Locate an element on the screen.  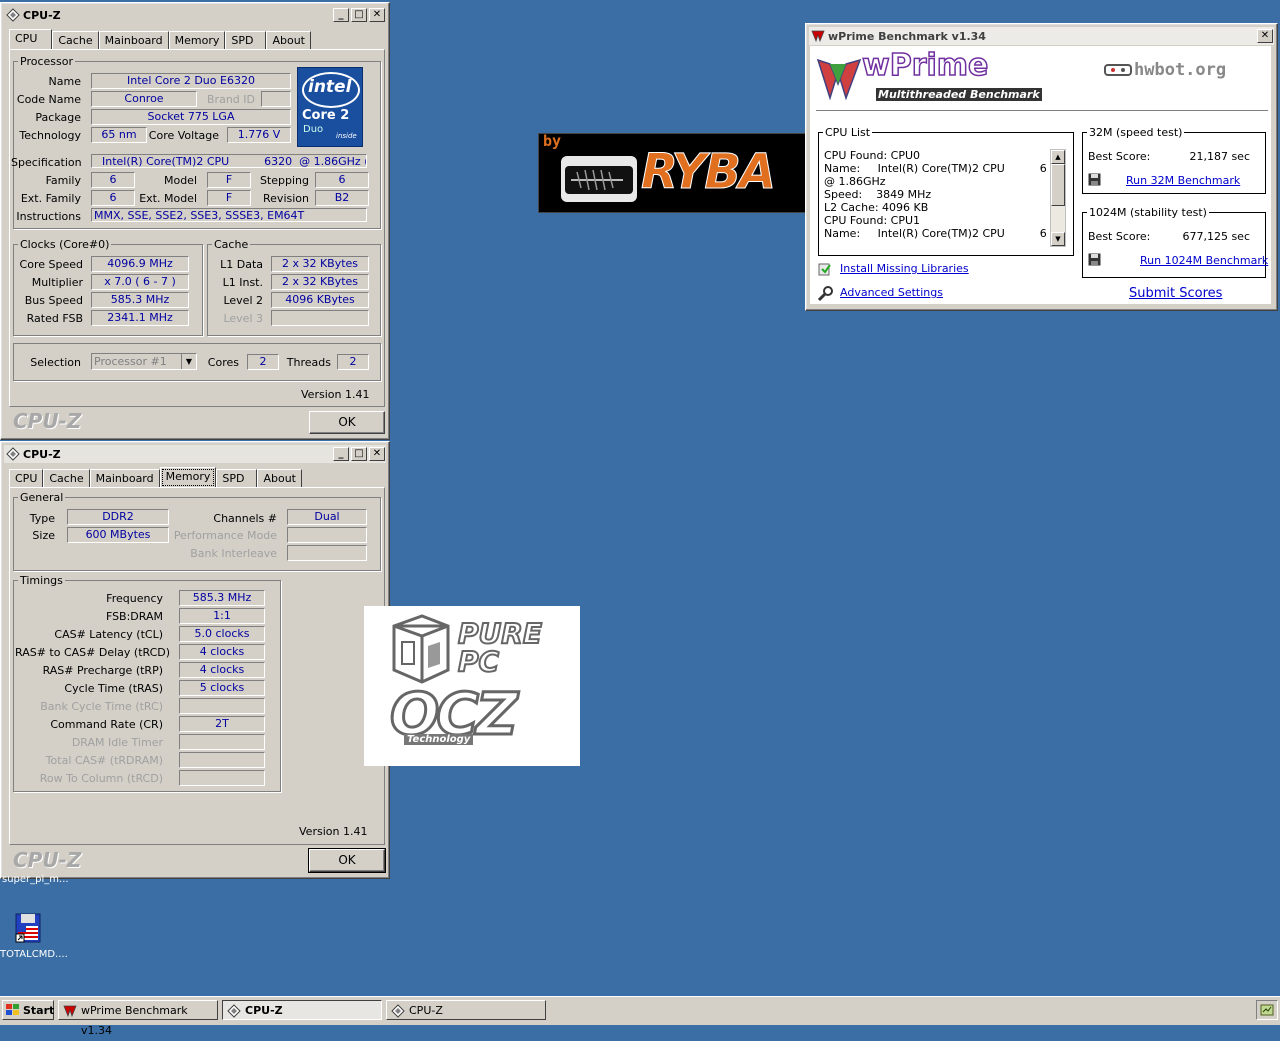
intel-inside: inside is located at coordinates (346, 136).